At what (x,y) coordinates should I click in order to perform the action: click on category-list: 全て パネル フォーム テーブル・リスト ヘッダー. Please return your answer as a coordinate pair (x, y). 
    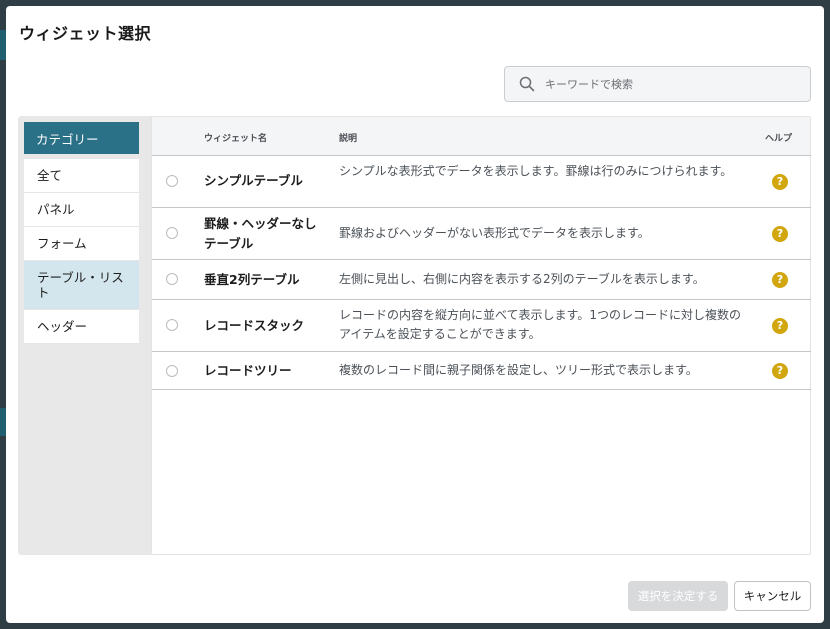
    Looking at the image, I should click on (81, 251).